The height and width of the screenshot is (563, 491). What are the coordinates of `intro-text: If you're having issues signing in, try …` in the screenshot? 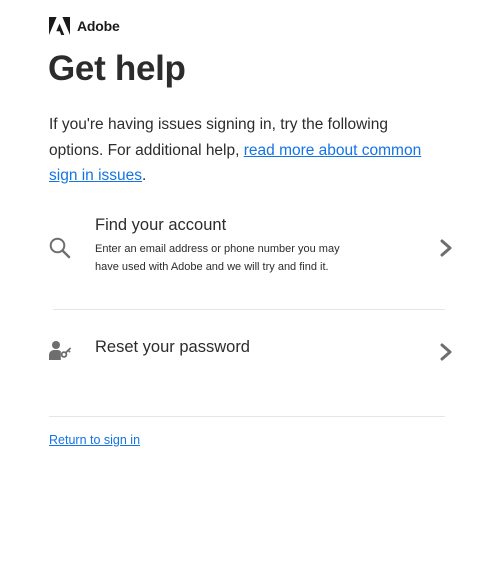 It's located at (246, 150).